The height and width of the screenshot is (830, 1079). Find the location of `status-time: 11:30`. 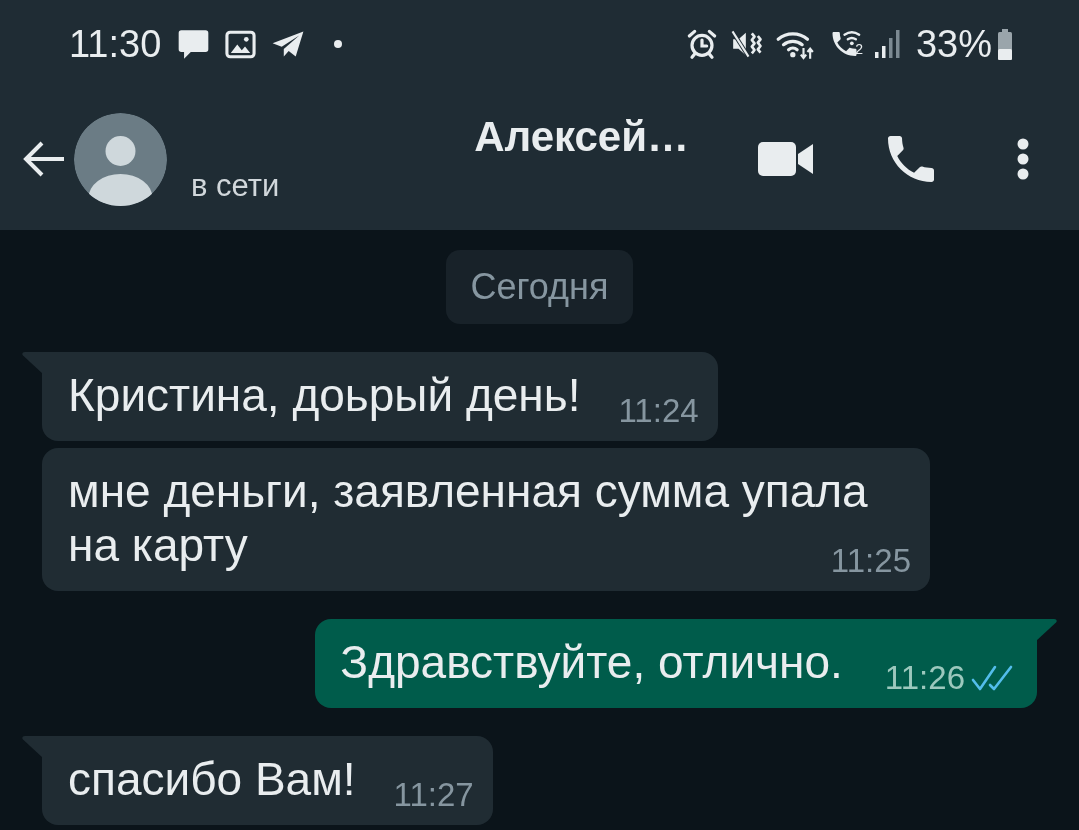

status-time: 11:30 is located at coordinates (115, 44).